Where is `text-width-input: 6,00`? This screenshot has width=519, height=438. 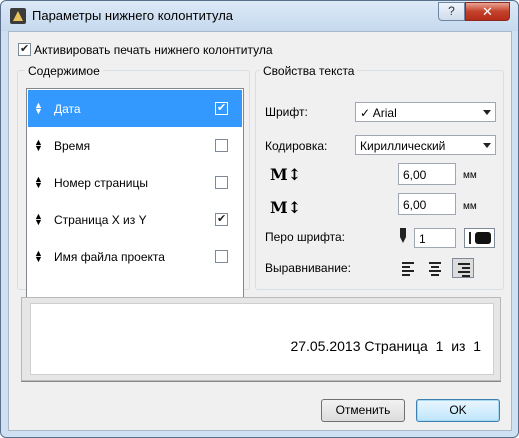 text-width-input: 6,00 is located at coordinates (427, 204).